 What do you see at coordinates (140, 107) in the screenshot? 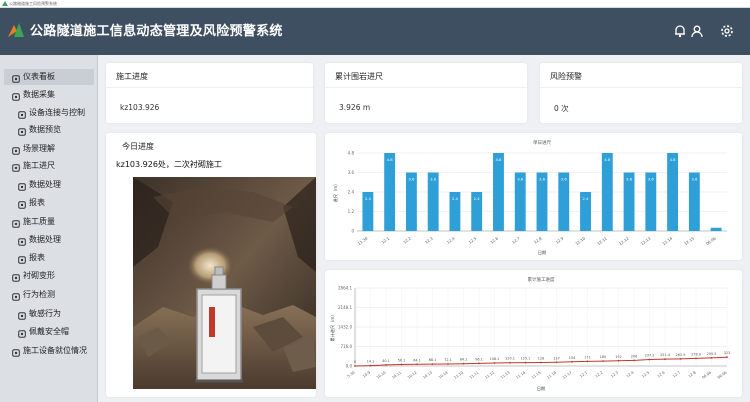
I see `mileage-card-value: kz103.926` at bounding box center [140, 107].